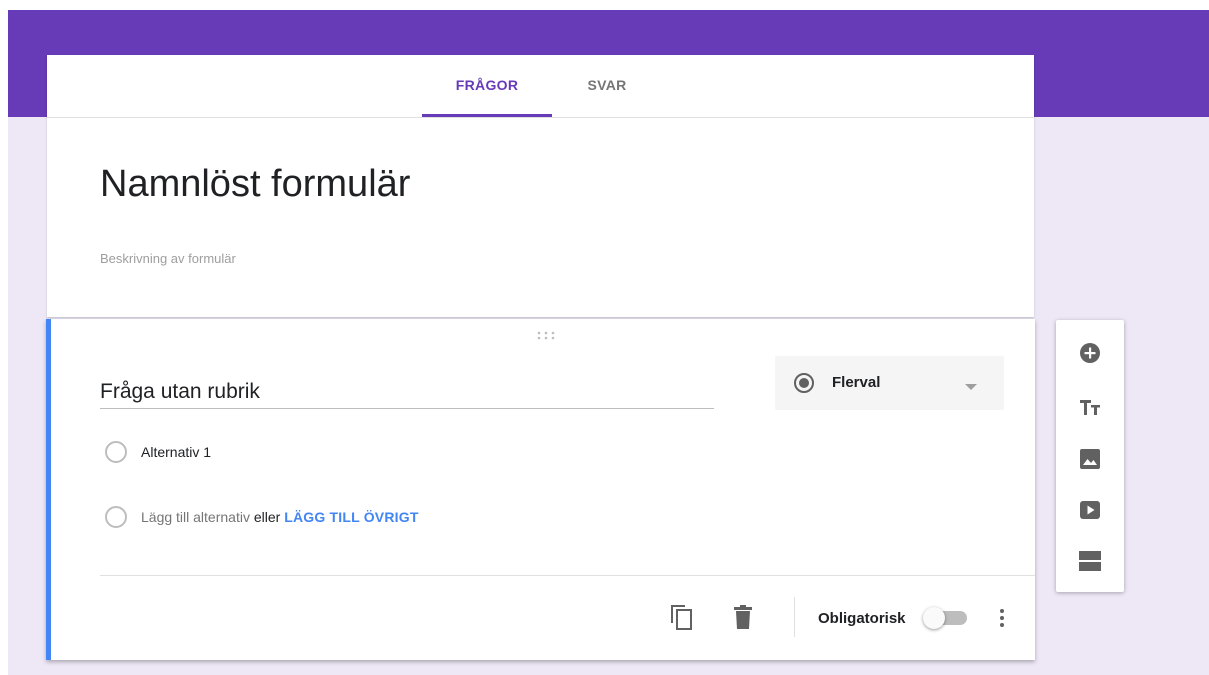 The image size is (1209, 675). What do you see at coordinates (934, 618) in the screenshot?
I see `toggle-knob` at bounding box center [934, 618].